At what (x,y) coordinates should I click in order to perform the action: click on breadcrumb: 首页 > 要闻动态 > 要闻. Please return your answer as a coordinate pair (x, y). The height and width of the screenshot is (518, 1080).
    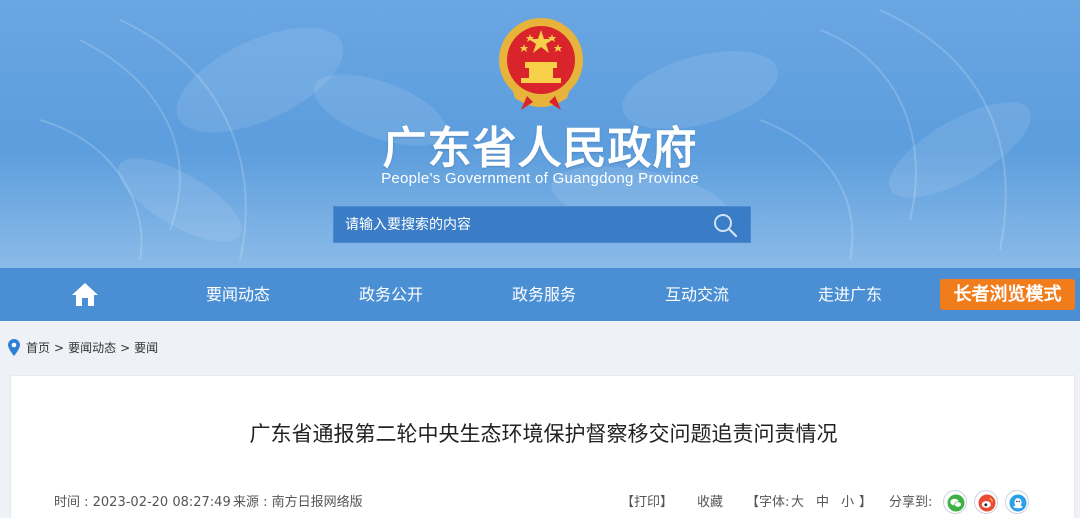
    Looking at the image, I should click on (83, 348).